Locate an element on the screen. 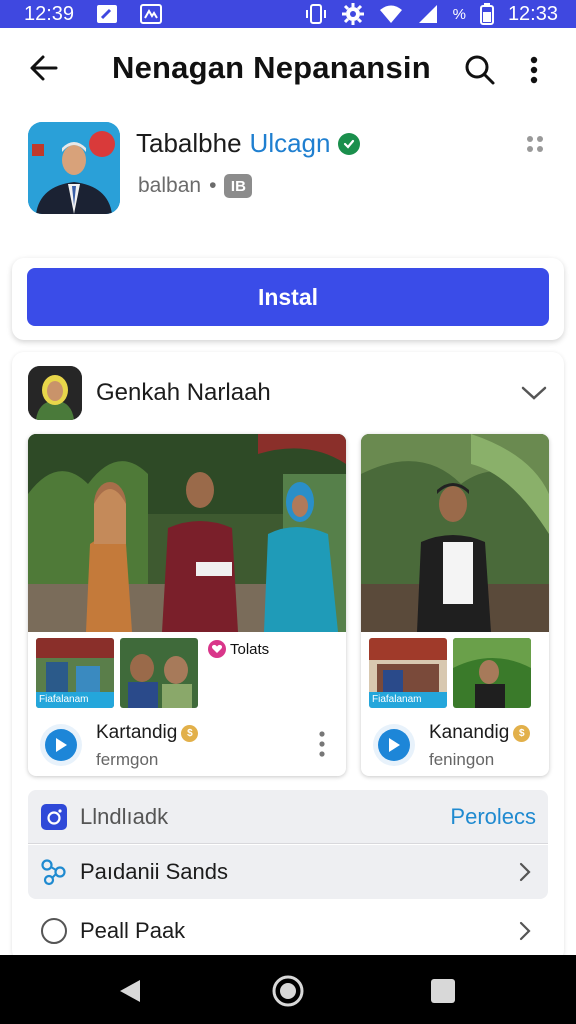 The width and height of the screenshot is (576, 1024). circle-icon is located at coordinates (54, 931).